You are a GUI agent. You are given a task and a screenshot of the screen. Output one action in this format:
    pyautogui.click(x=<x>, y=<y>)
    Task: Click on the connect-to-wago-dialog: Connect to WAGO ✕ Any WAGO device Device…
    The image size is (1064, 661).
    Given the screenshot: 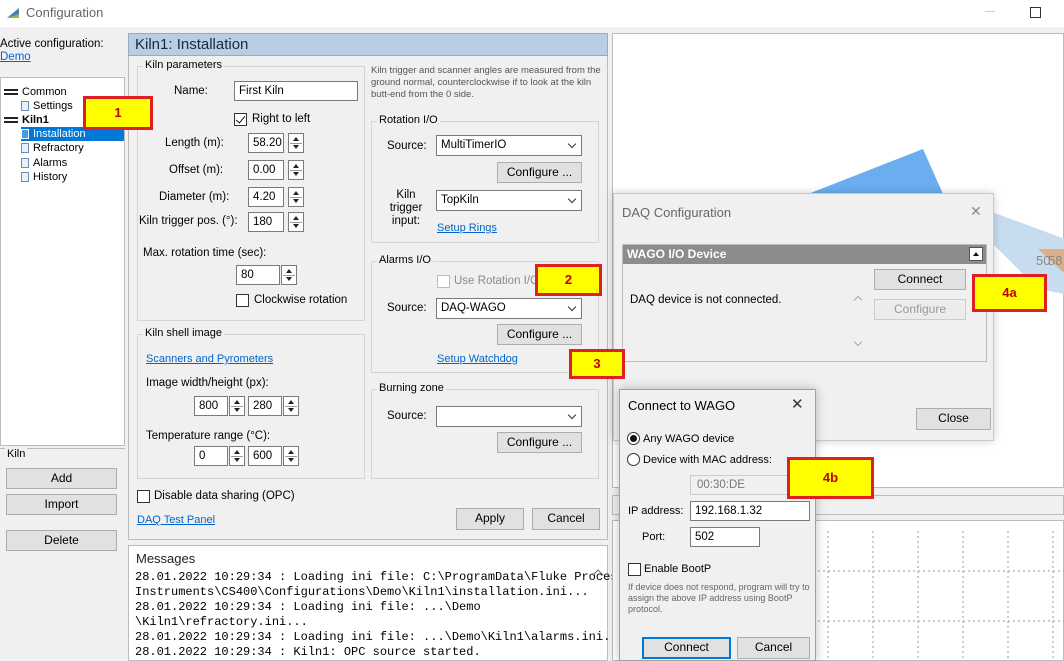 What is the action you would take?
    pyautogui.click(x=717, y=525)
    